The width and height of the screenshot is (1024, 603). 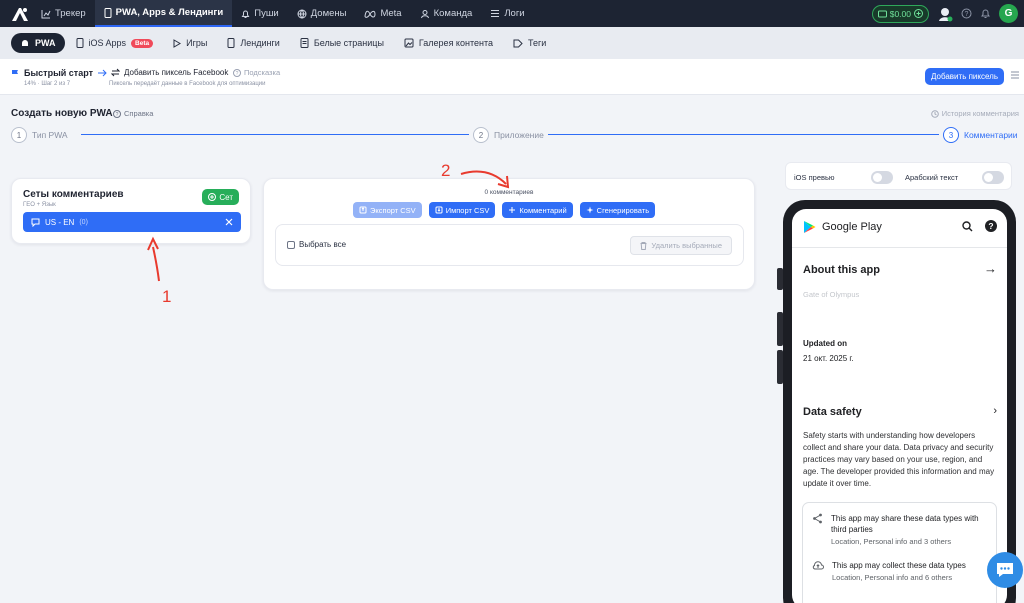 I want to click on balance-value: $0.00, so click(x=900, y=13).